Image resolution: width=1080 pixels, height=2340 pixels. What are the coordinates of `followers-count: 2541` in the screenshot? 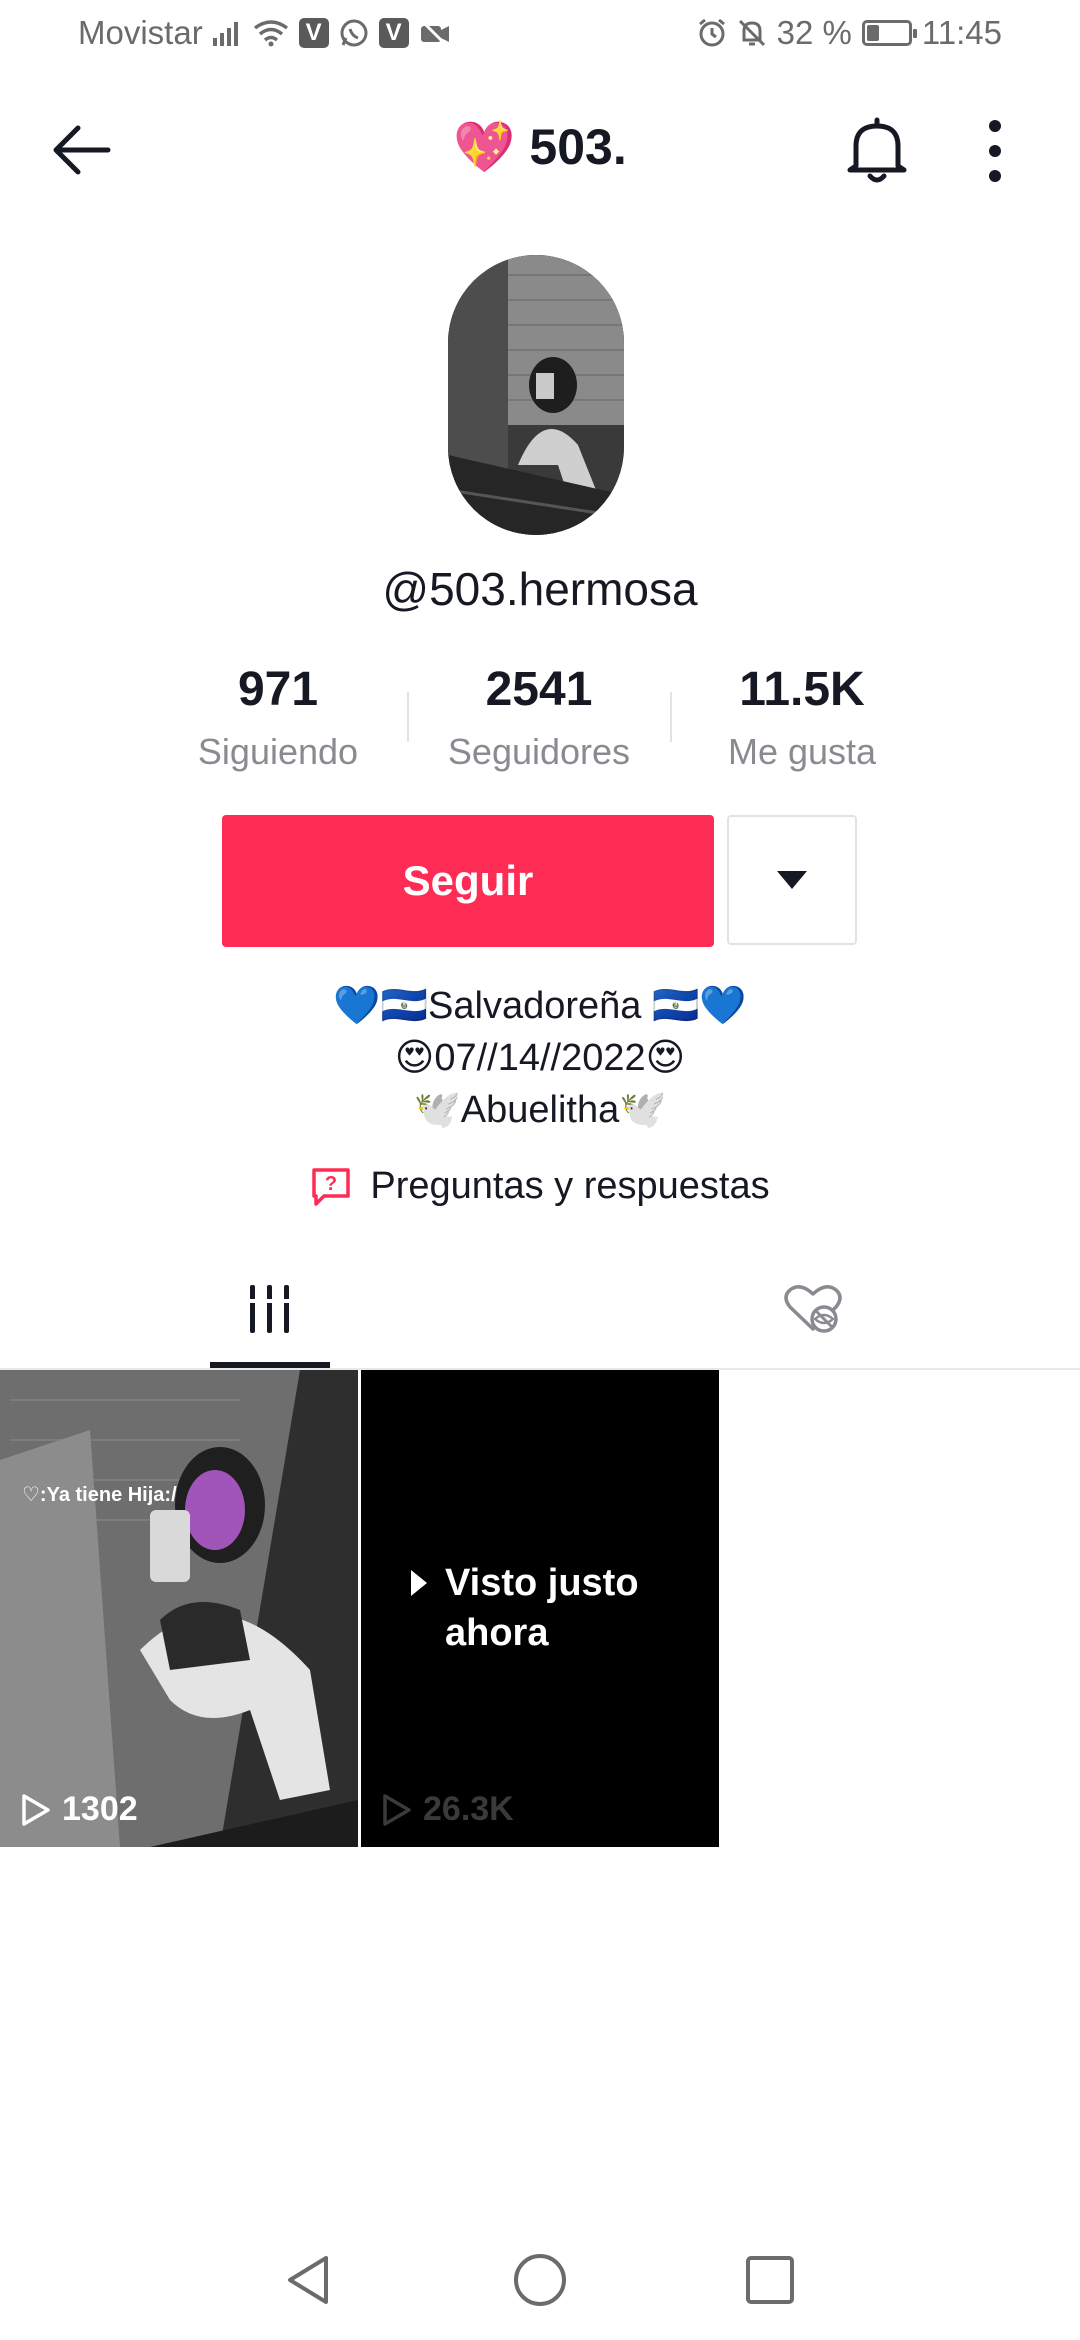 It's located at (539, 689).